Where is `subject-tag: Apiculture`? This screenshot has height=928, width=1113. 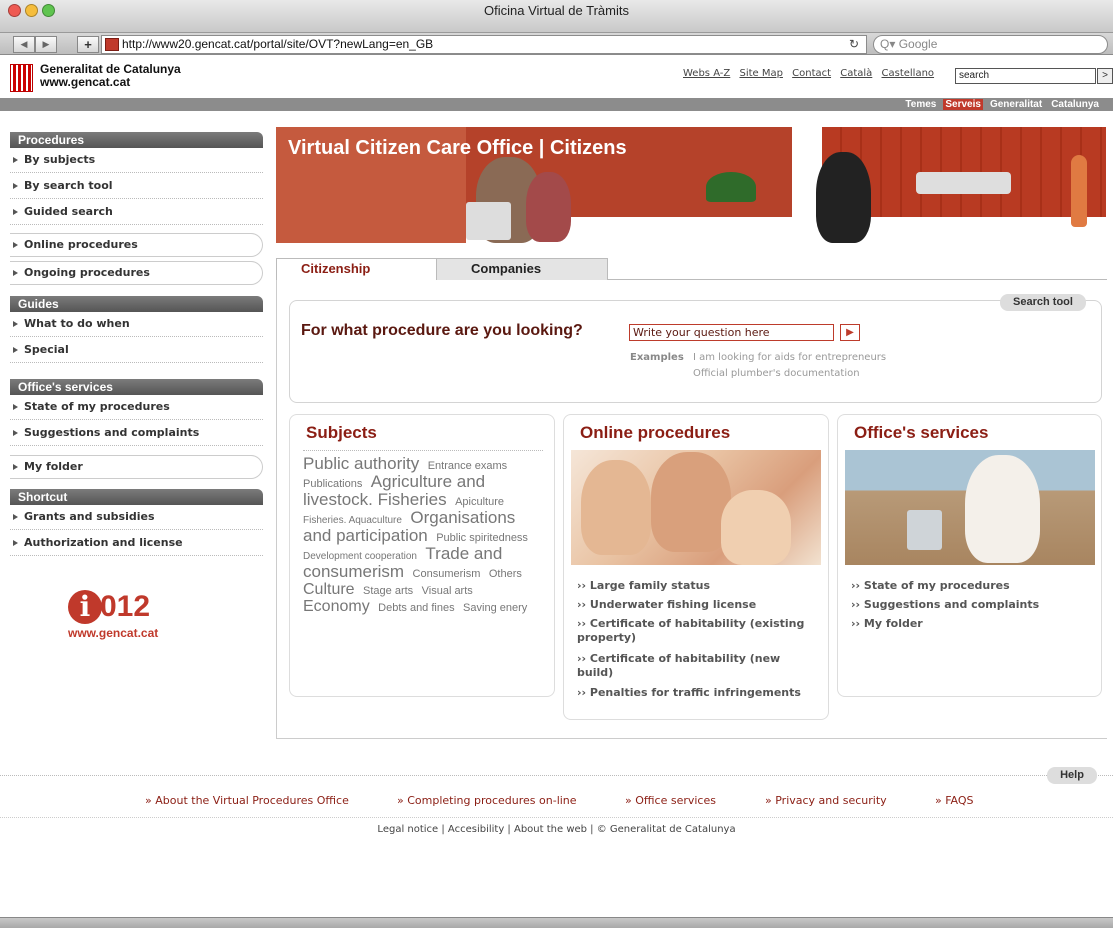 subject-tag: Apiculture is located at coordinates (479, 502).